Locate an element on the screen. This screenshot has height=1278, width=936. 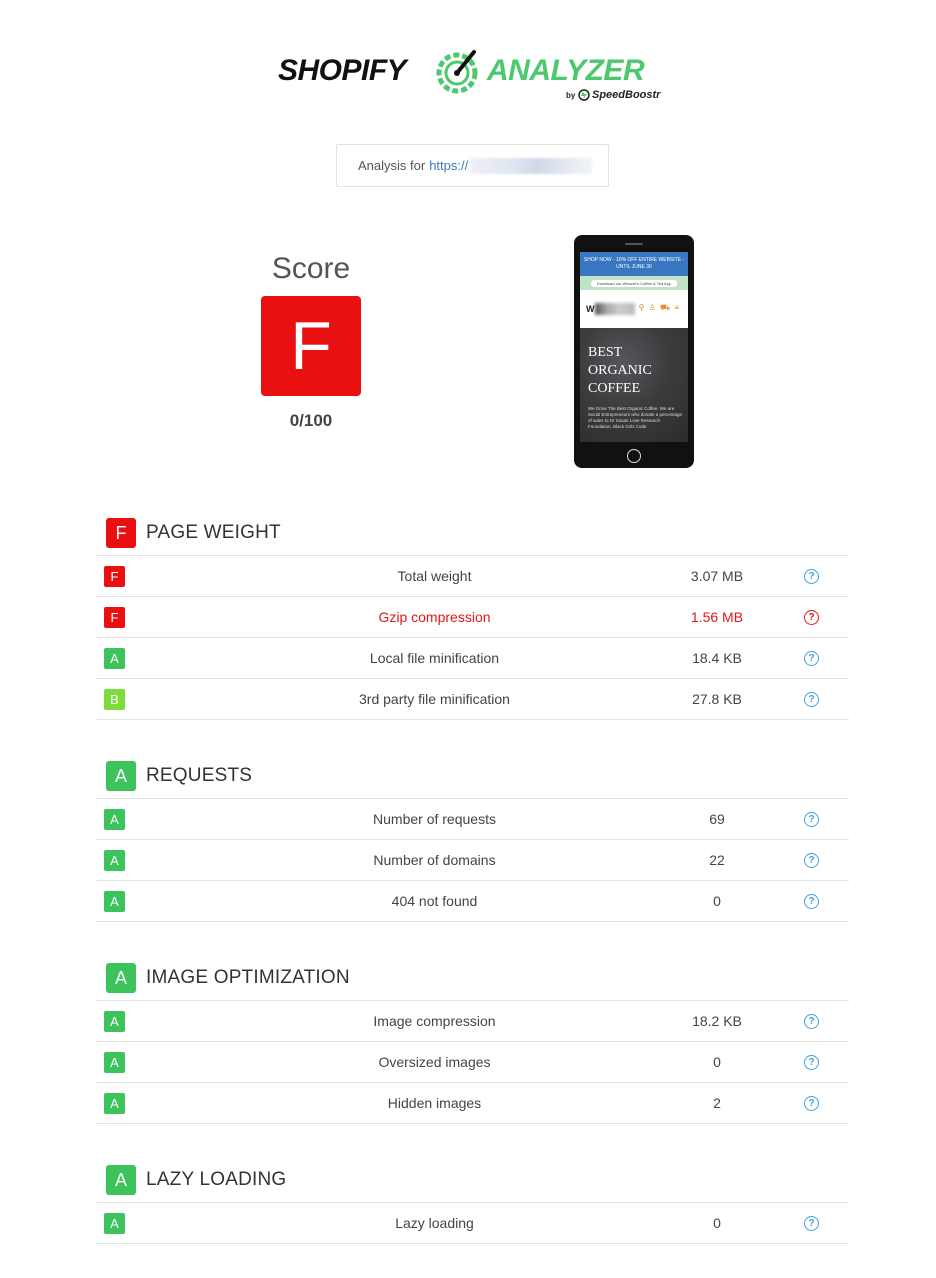
row-value: 69 is located at coordinates (717, 819).